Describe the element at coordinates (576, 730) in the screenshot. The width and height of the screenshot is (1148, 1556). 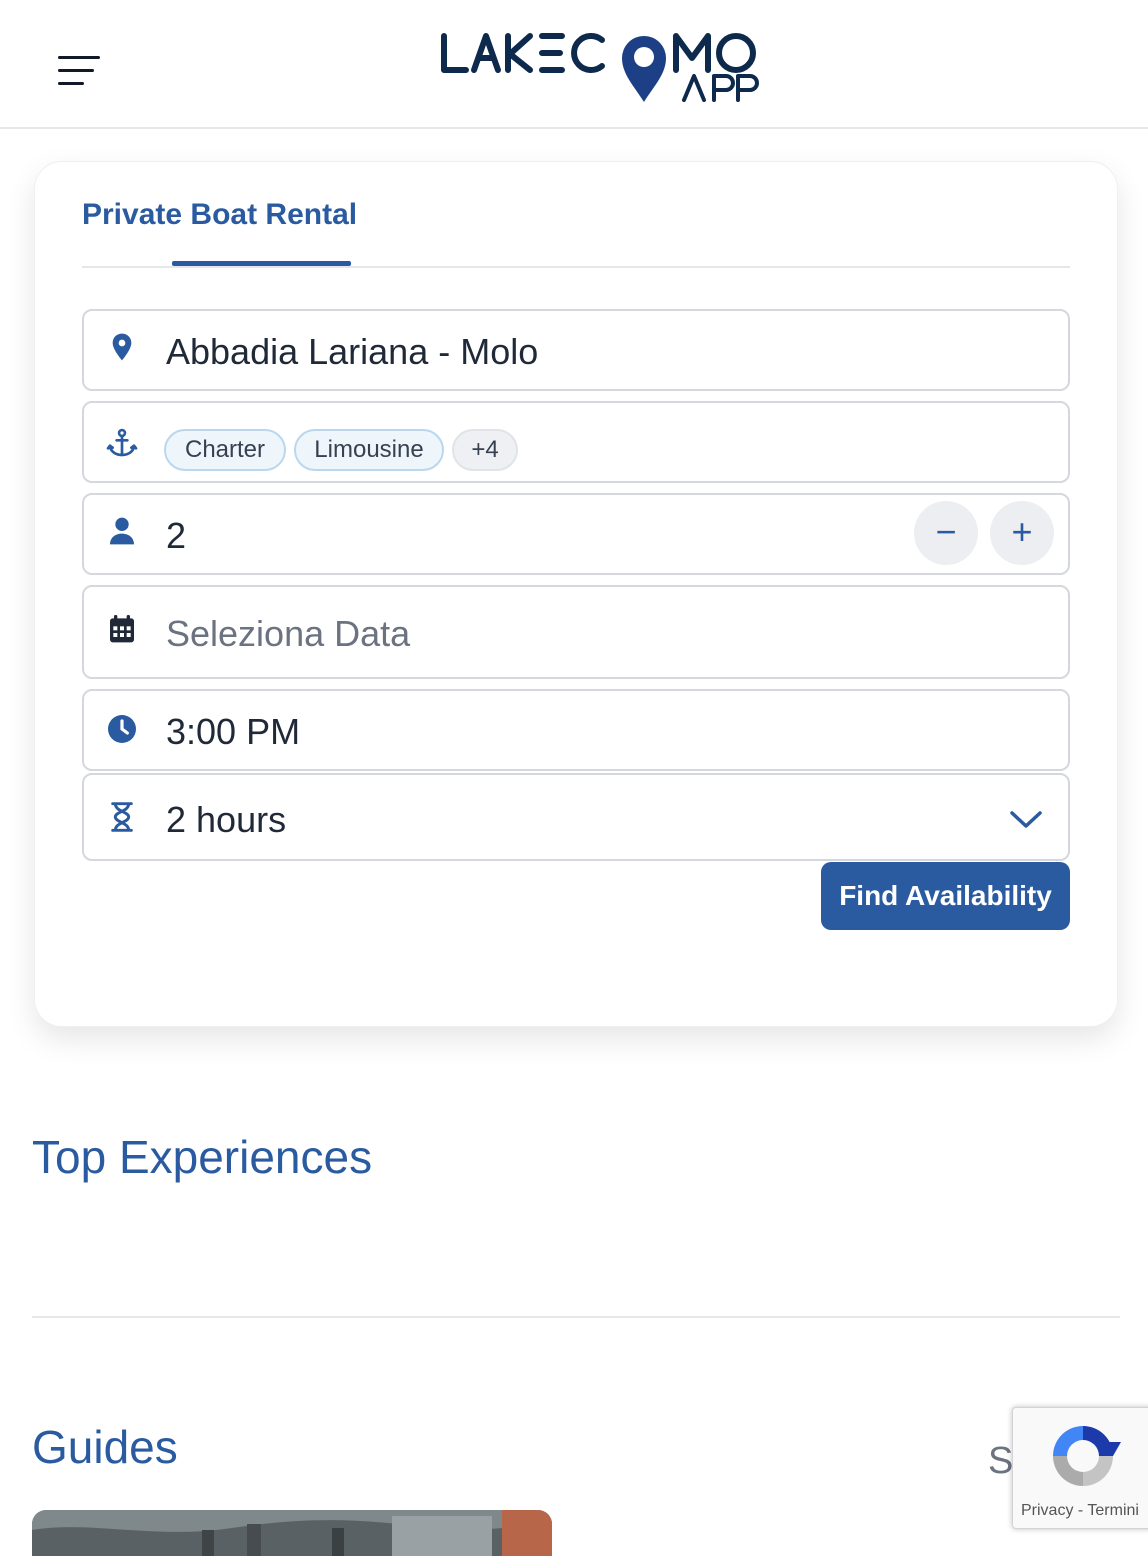
I see `time-field: 3:00 PM` at that location.